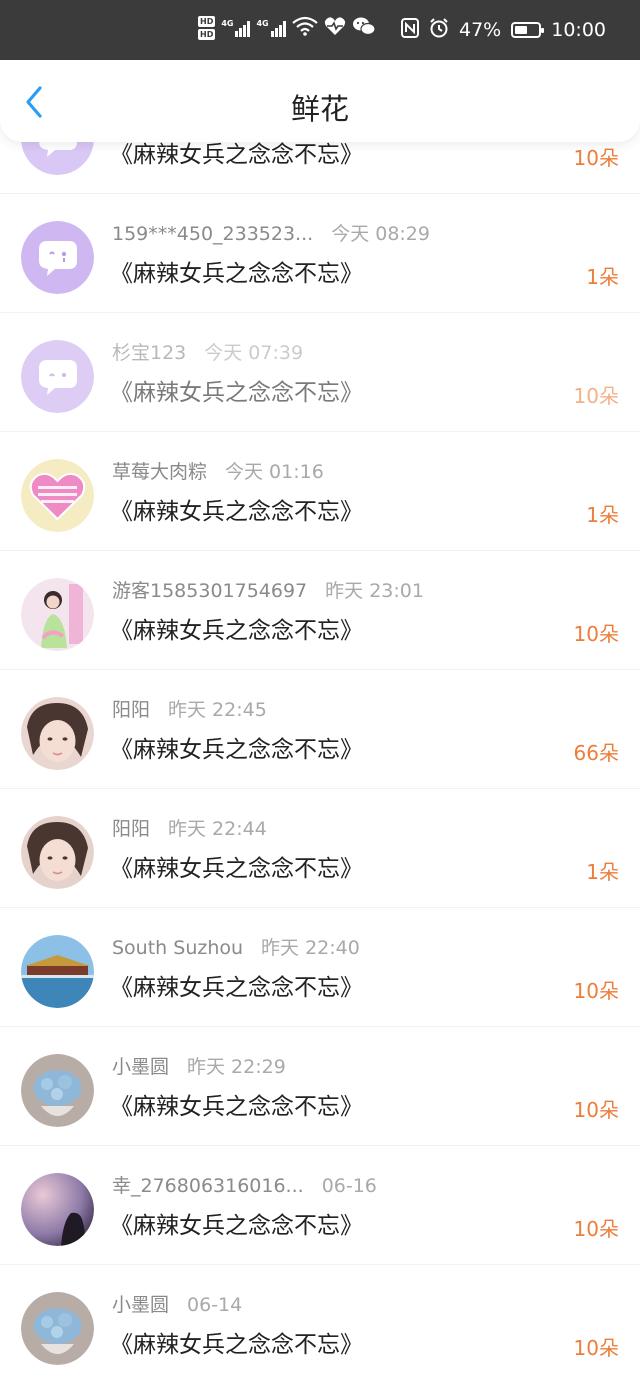 The height and width of the screenshot is (1386, 640). I want to click on user-name: 草莓大肉粽, so click(159, 472).